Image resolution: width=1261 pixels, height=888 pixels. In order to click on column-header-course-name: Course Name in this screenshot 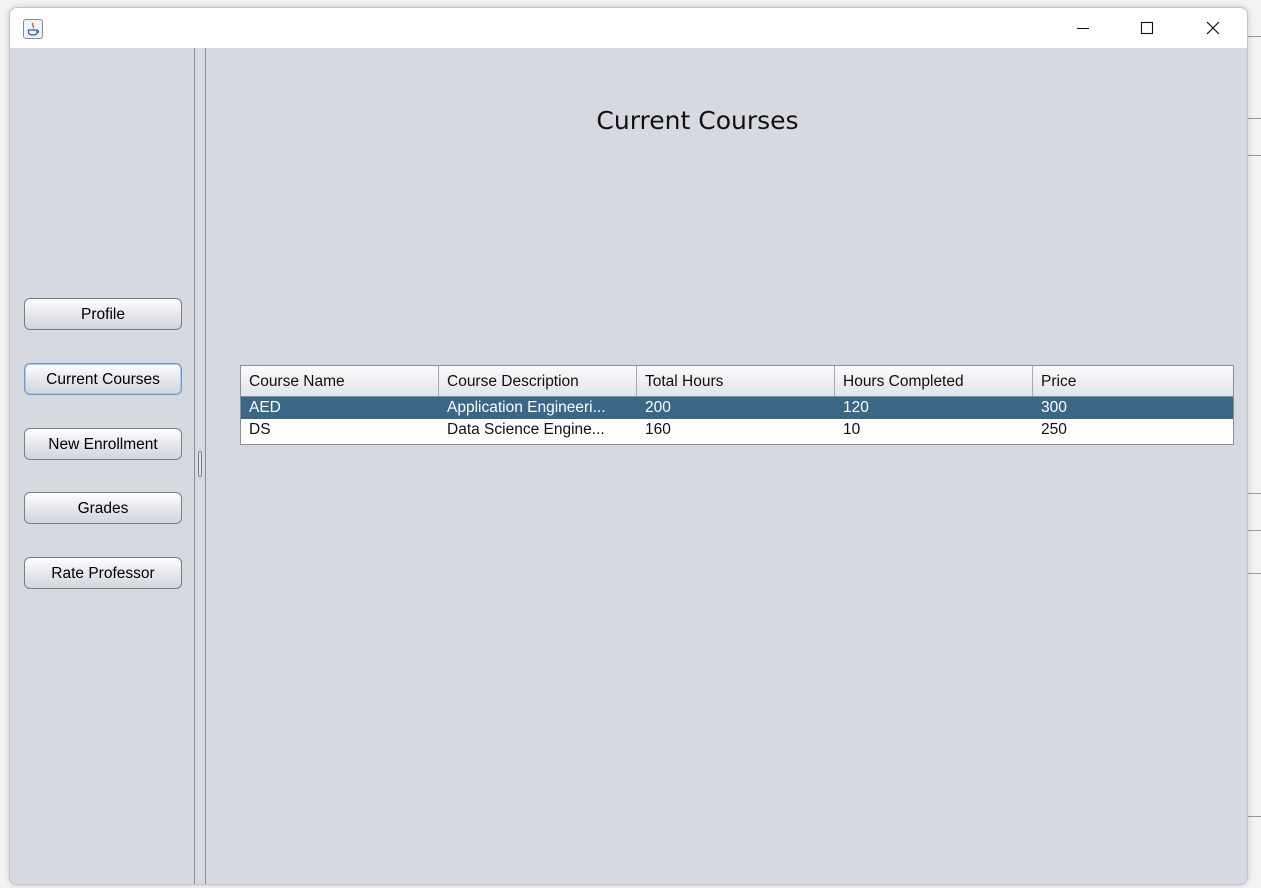, I will do `click(340, 381)`.